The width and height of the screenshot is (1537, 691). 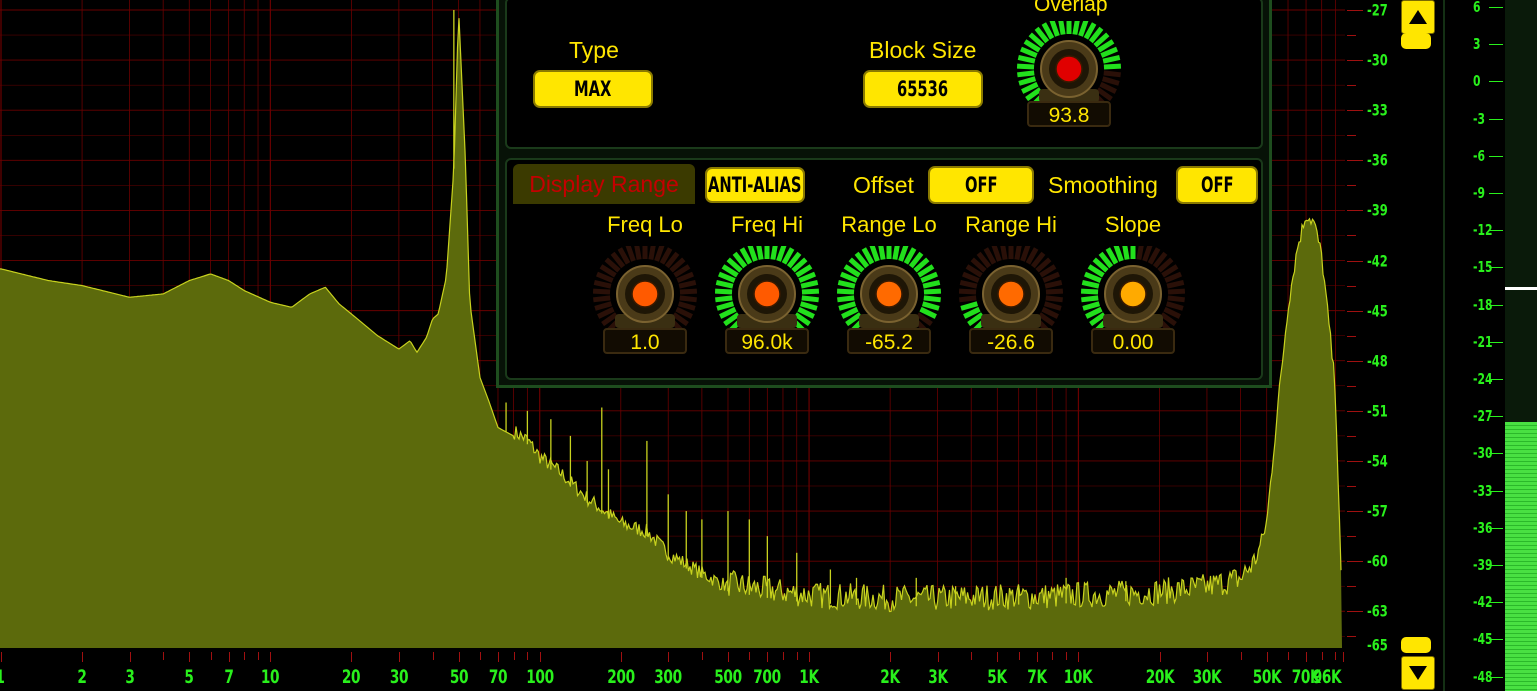 What do you see at coordinates (1036, 677) in the screenshot?
I see `x-tick-label: 7K` at bounding box center [1036, 677].